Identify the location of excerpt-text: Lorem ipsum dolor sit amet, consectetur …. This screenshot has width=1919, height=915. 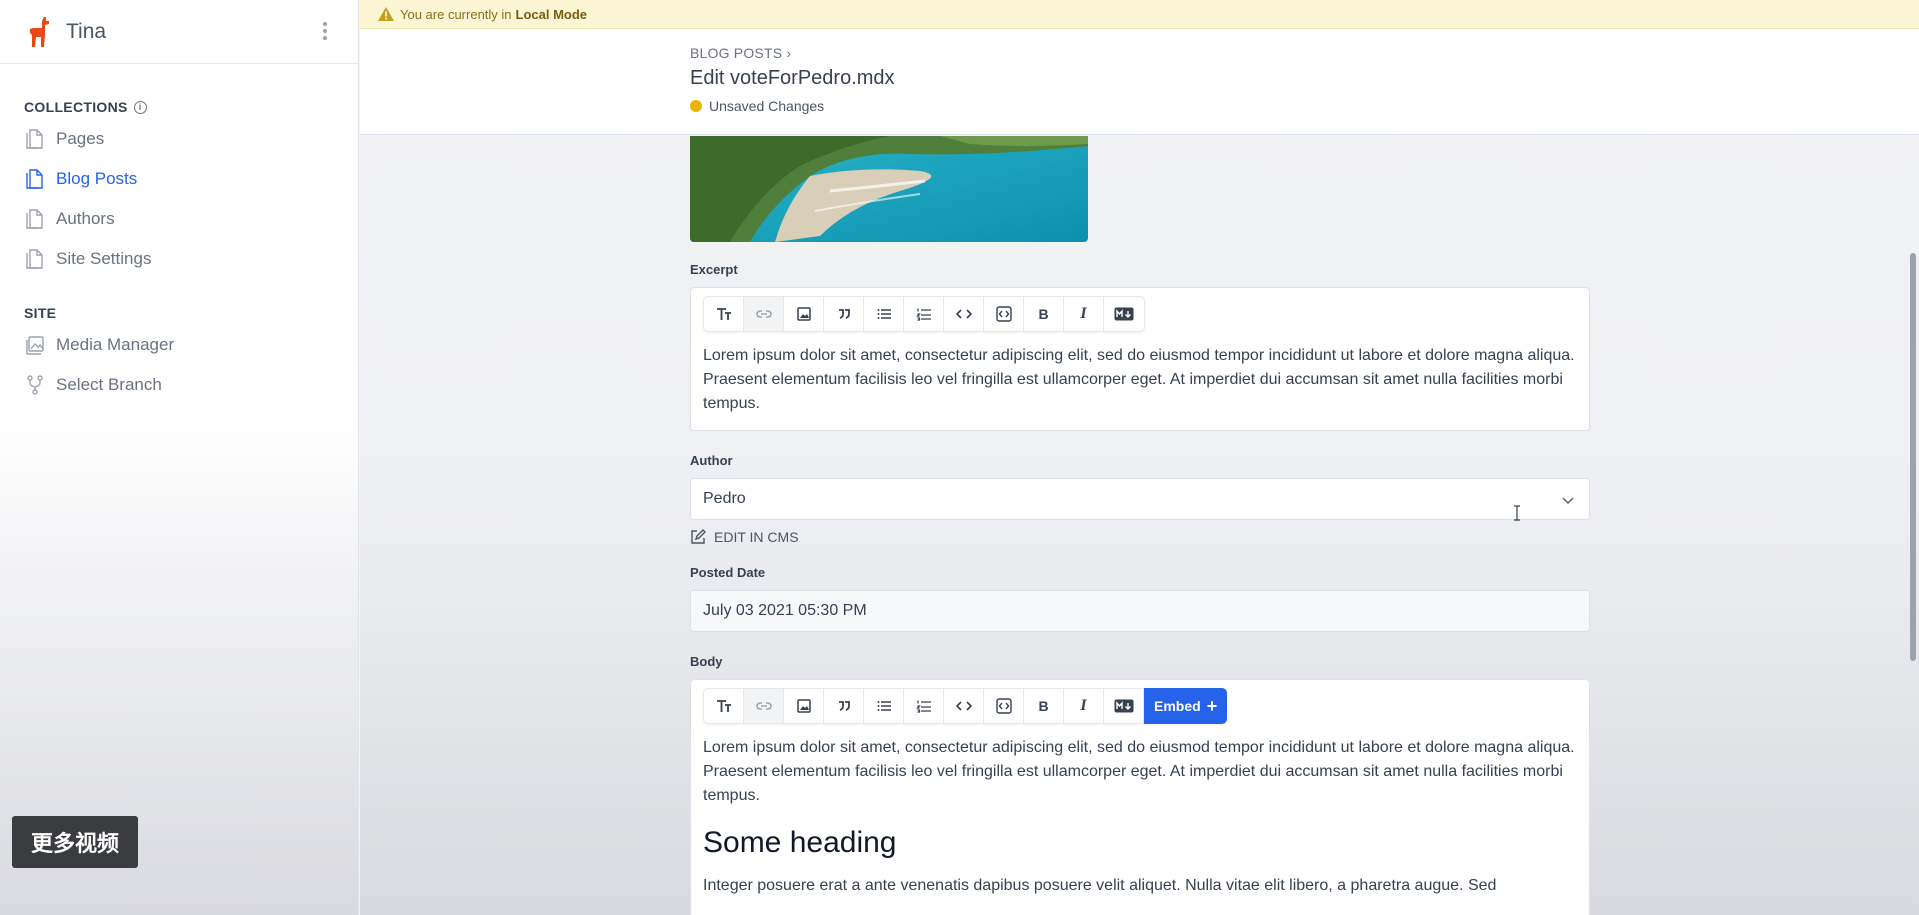
(1140, 380).